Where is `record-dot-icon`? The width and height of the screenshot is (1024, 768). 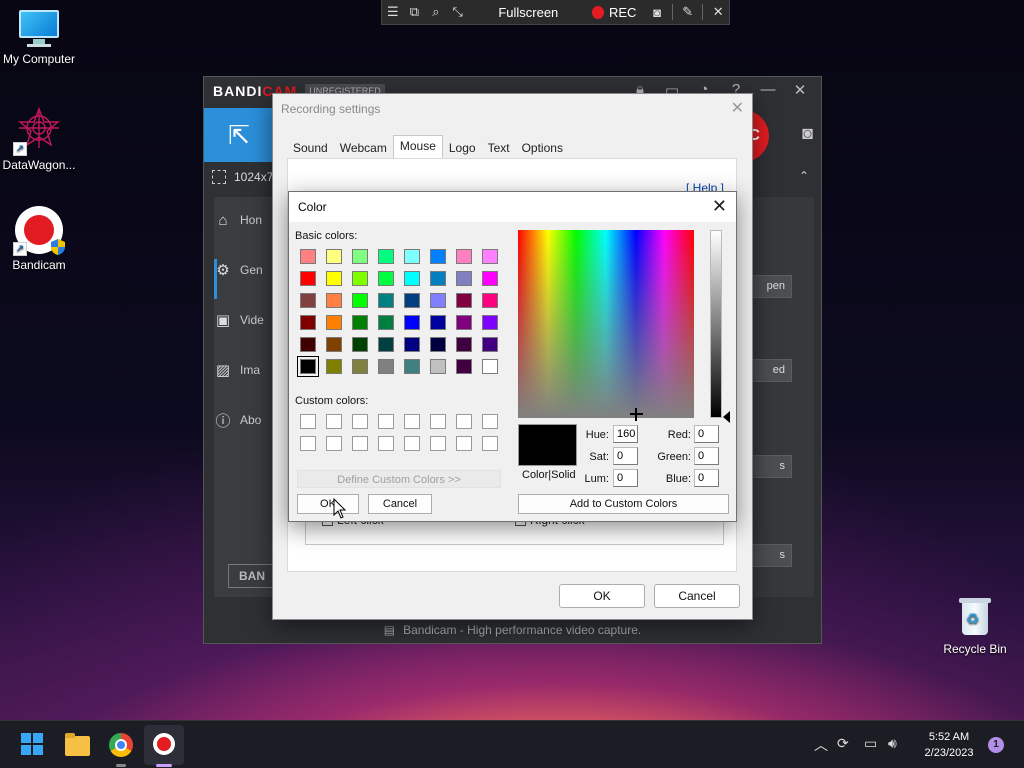
record-dot-icon is located at coordinates (598, 12).